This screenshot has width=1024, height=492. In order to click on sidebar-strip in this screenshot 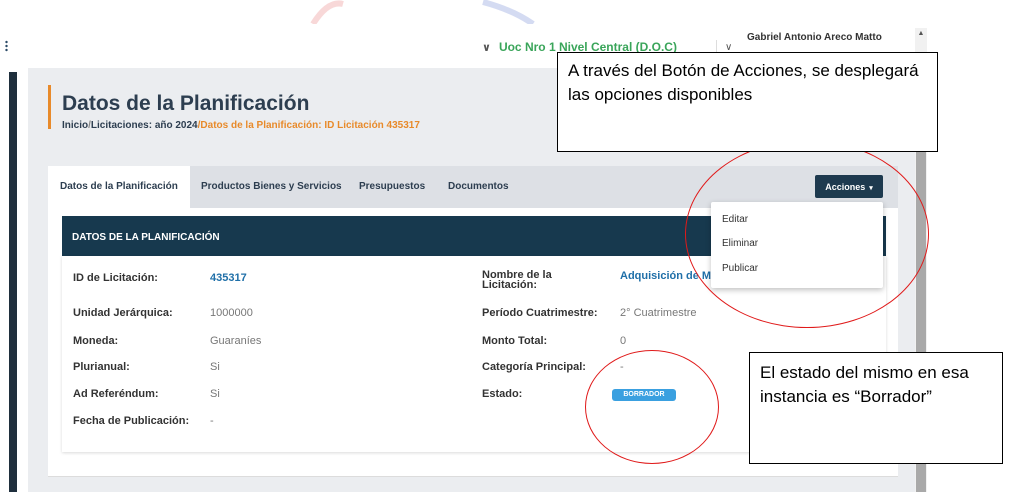, I will do `click(13, 282)`.